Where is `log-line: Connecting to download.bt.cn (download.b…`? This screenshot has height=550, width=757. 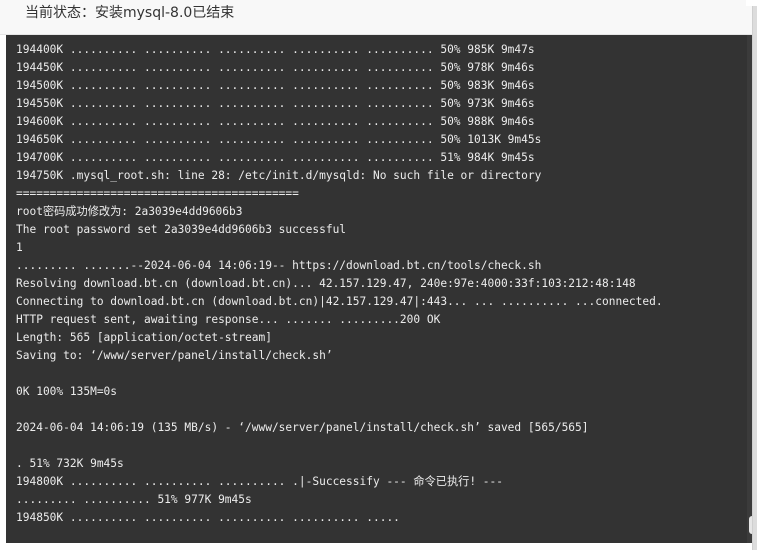
log-line: Connecting to download.bt.cn (download.b… is located at coordinates (339, 301).